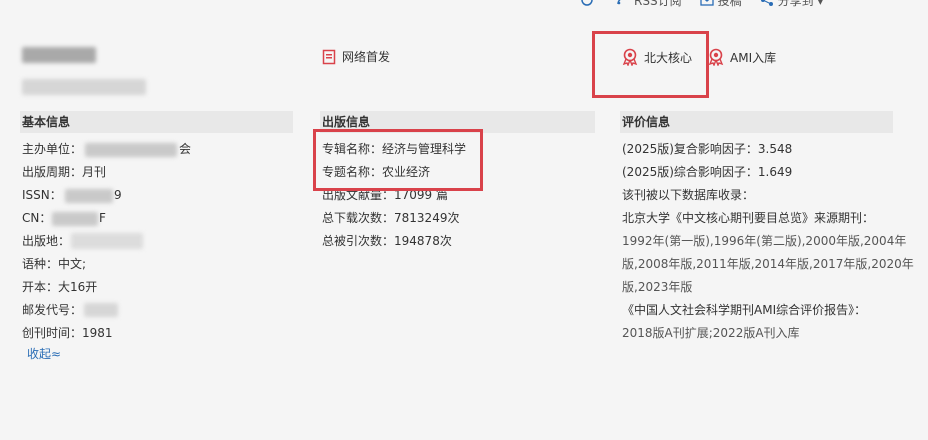 The width and height of the screenshot is (928, 440). I want to click on journal-subtitle-blurred, so click(84, 87).